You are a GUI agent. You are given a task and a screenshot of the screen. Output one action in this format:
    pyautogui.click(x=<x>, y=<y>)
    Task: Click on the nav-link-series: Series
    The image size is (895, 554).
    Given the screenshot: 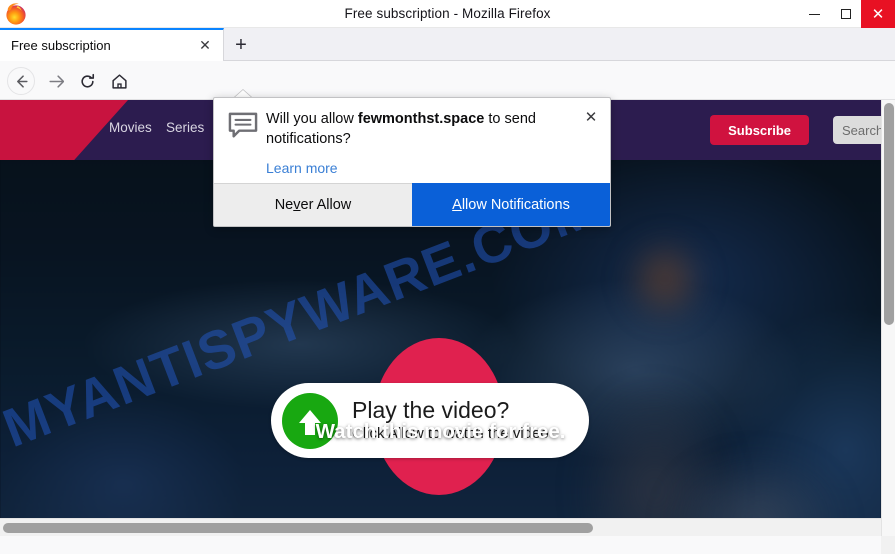 What is the action you would take?
    pyautogui.click(x=185, y=127)
    